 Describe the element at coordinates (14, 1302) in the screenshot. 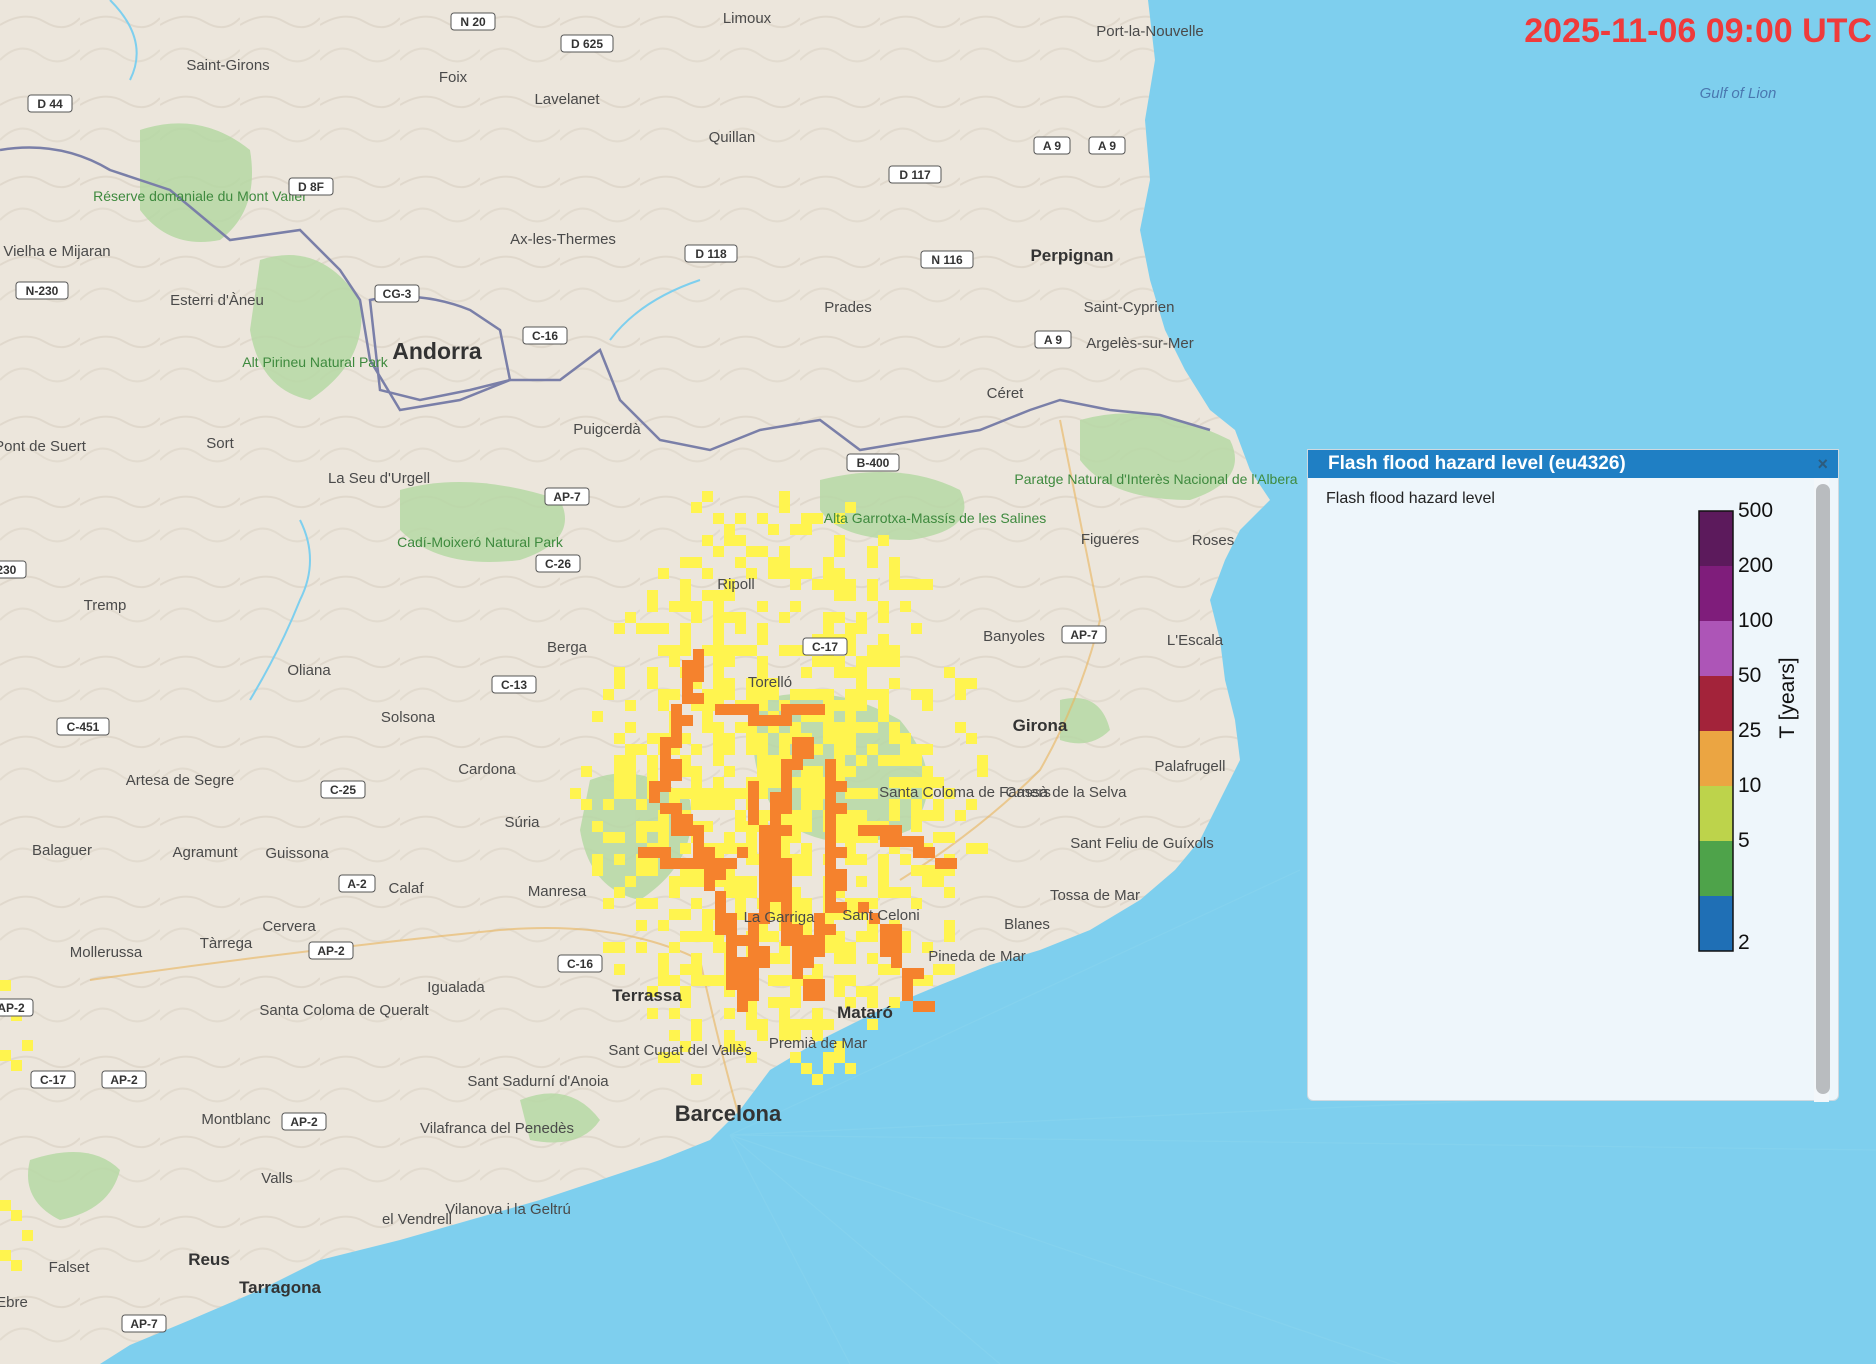

I see `place-label: Ebre` at that location.